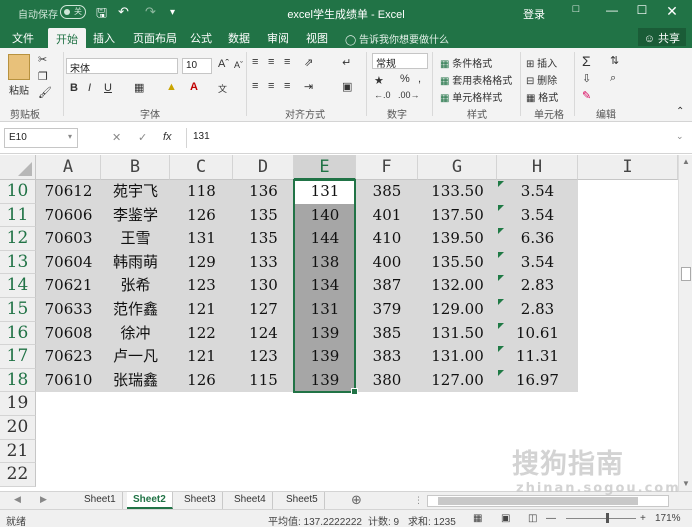 The height and width of the screenshot is (527, 692). What do you see at coordinates (263, 239) in the screenshot?
I see `cell-D12: 135` at bounding box center [263, 239].